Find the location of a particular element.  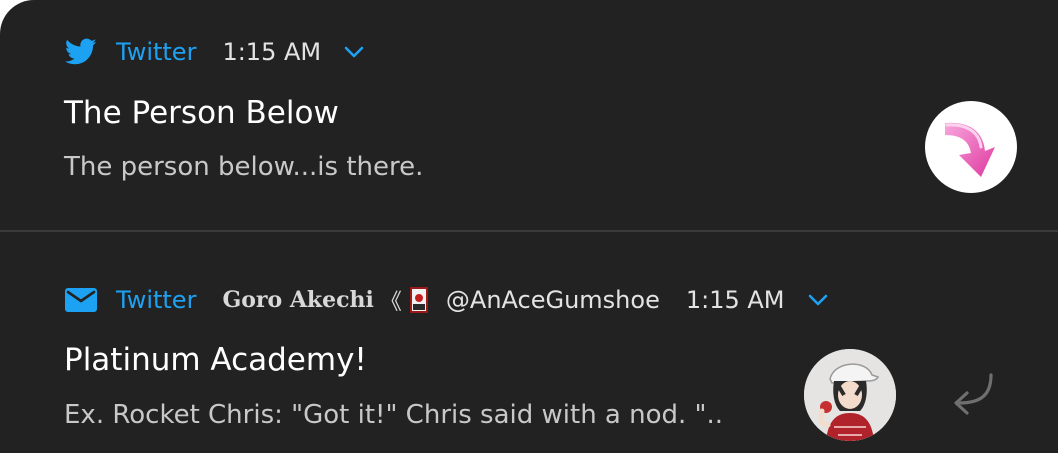

notification-header: Twitter 1:15 AM is located at coordinates (214, 52).